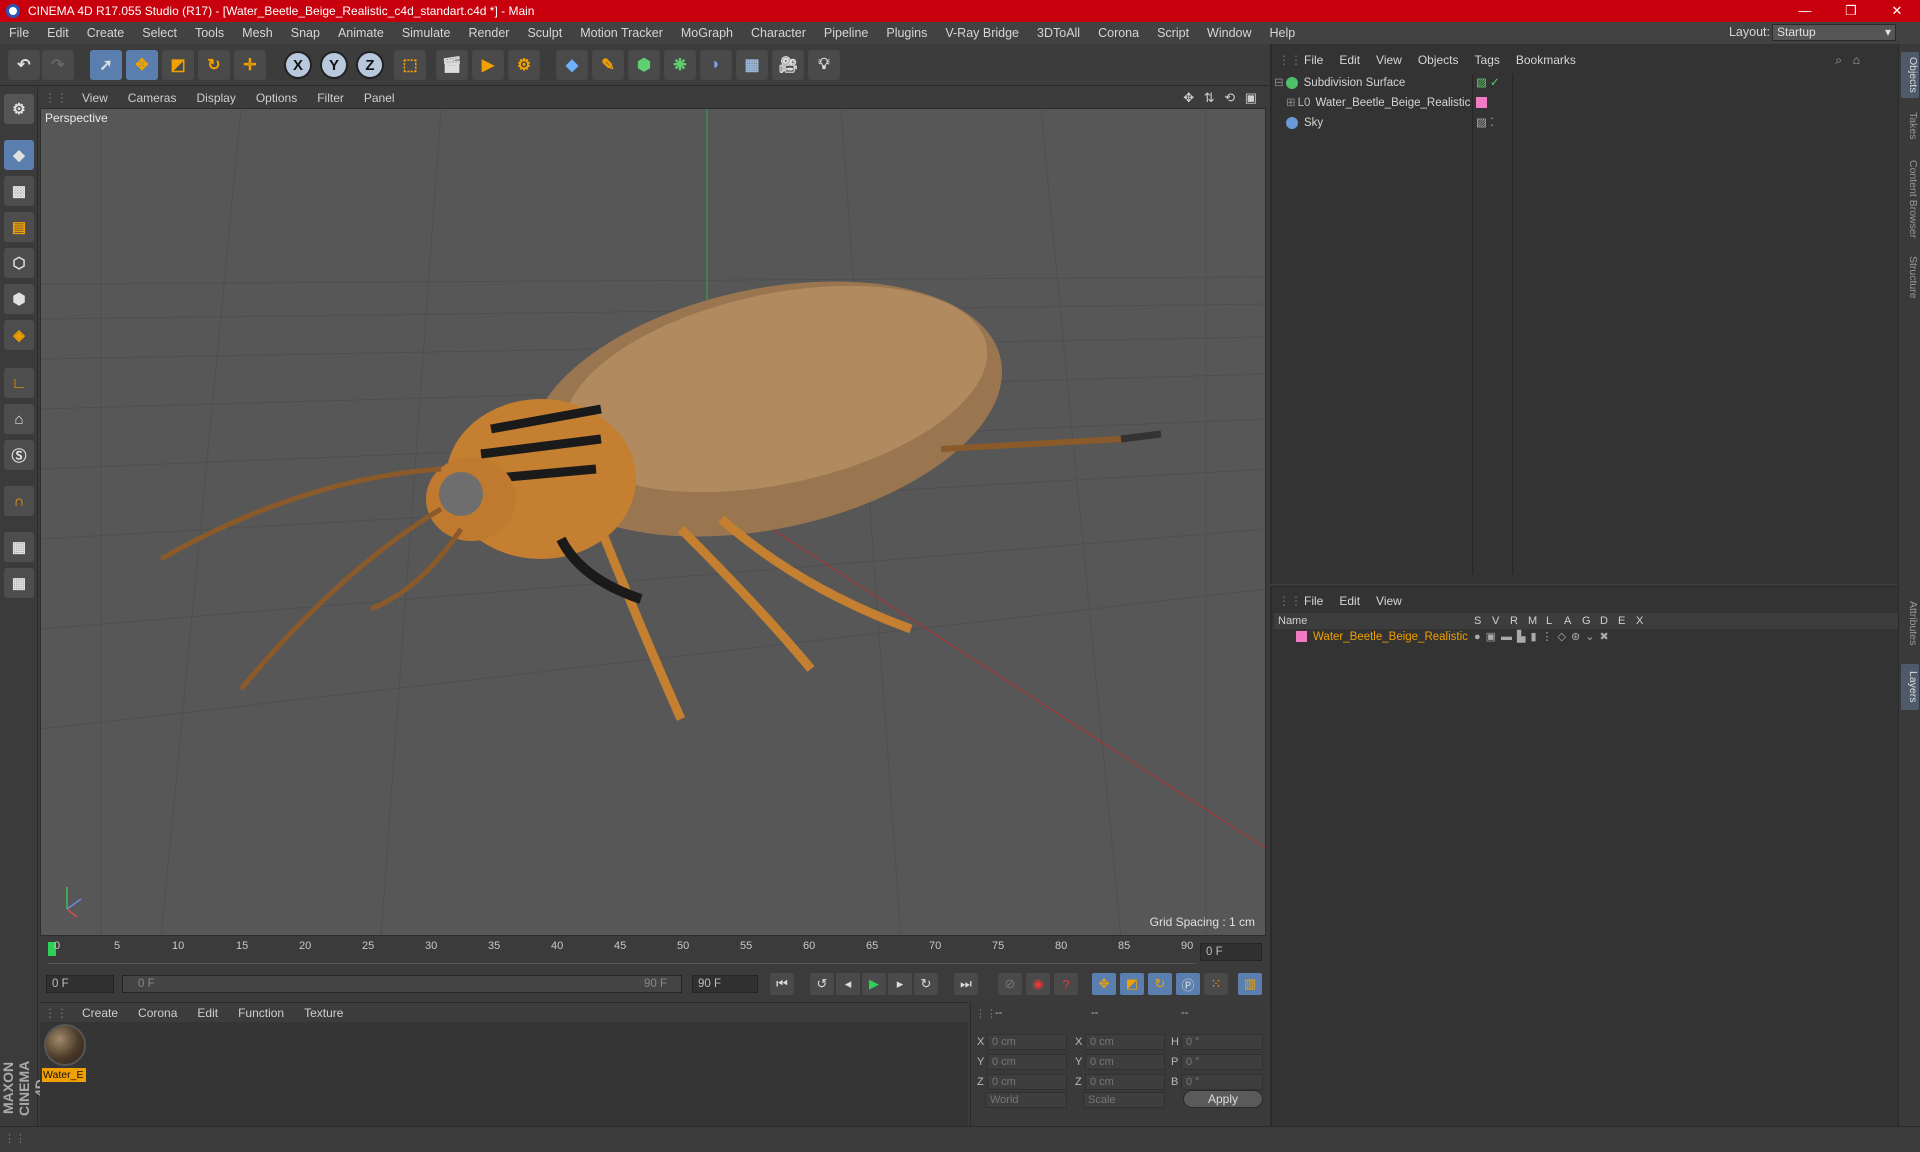 The width and height of the screenshot is (1920, 1152). I want to click on go-to-end-button: ⏭, so click(966, 984).